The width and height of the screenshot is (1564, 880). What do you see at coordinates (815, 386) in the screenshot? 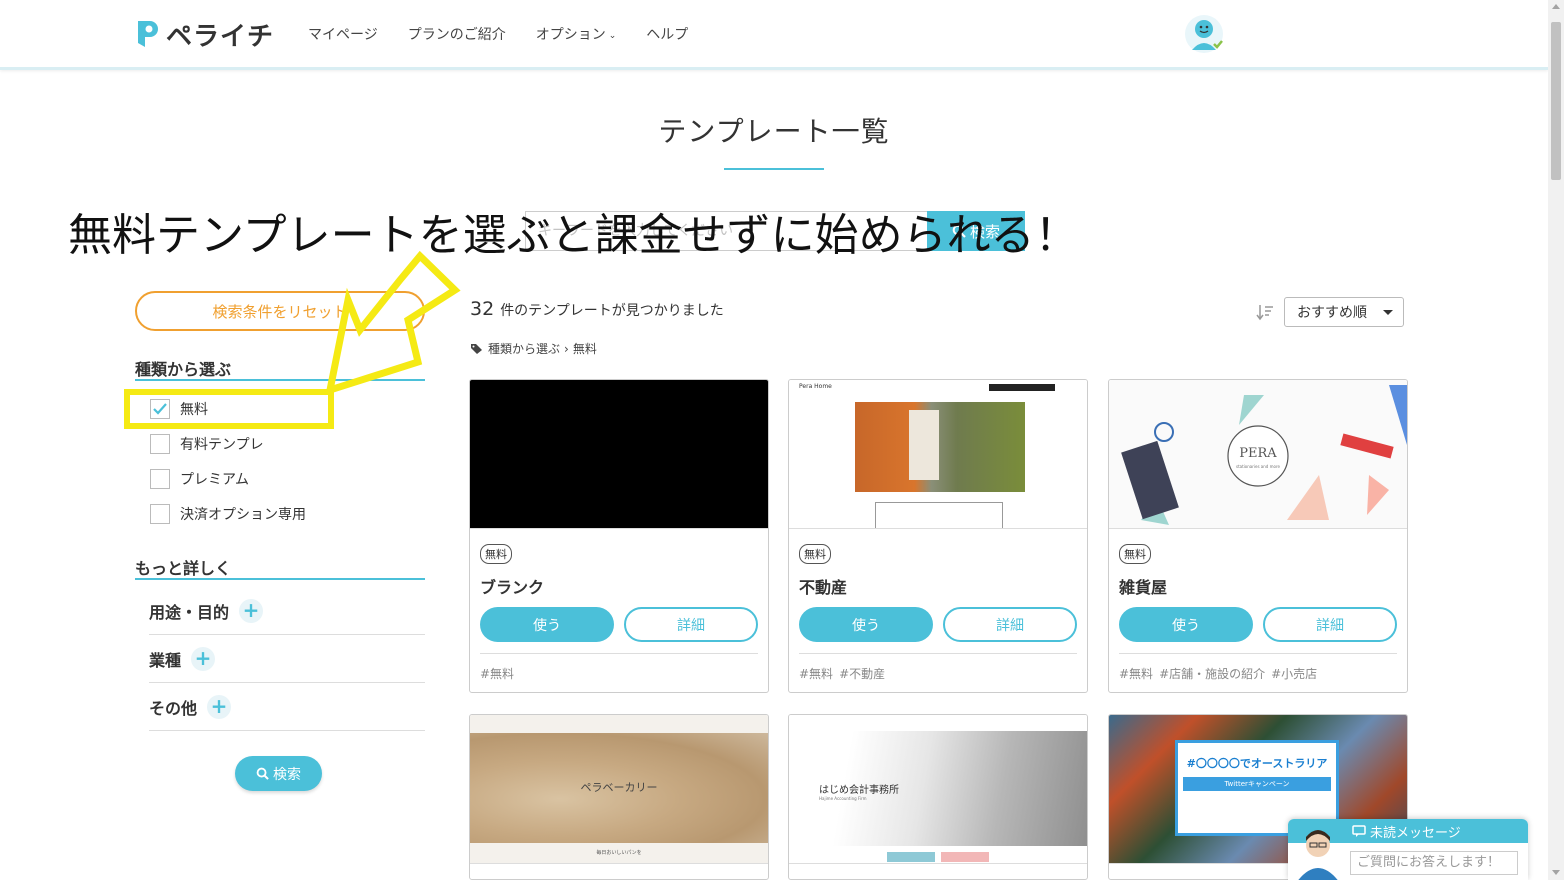
I see `thumb-site-title: Pera Home` at bounding box center [815, 386].